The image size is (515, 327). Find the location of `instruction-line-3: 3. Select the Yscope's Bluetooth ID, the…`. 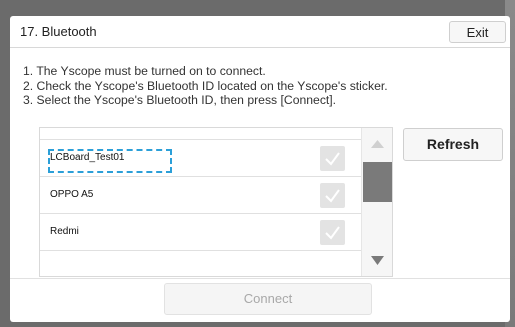

instruction-line-3: 3. Select the Yscope's Bluetooth ID, the… is located at coordinates (180, 100).